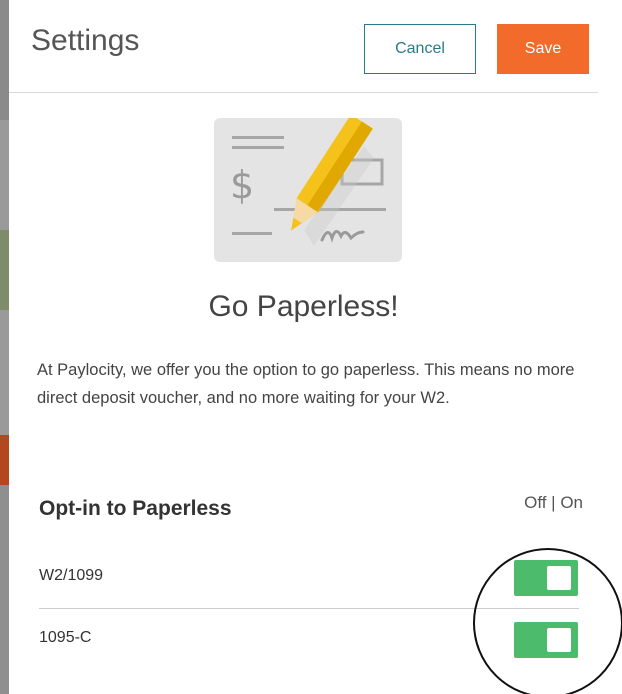 This screenshot has width=622, height=694. What do you see at coordinates (65, 637) in the screenshot?
I see `list-item-label: 1095-C` at bounding box center [65, 637].